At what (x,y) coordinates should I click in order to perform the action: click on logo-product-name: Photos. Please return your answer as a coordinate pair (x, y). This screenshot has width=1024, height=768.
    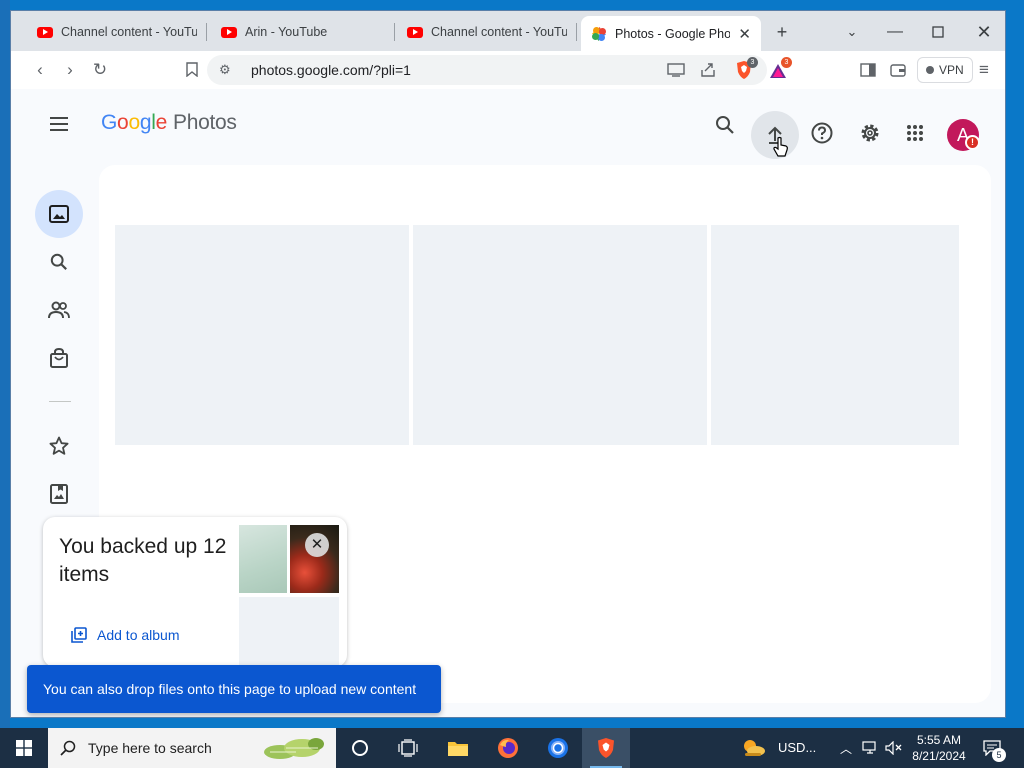
    Looking at the image, I should click on (204, 122).